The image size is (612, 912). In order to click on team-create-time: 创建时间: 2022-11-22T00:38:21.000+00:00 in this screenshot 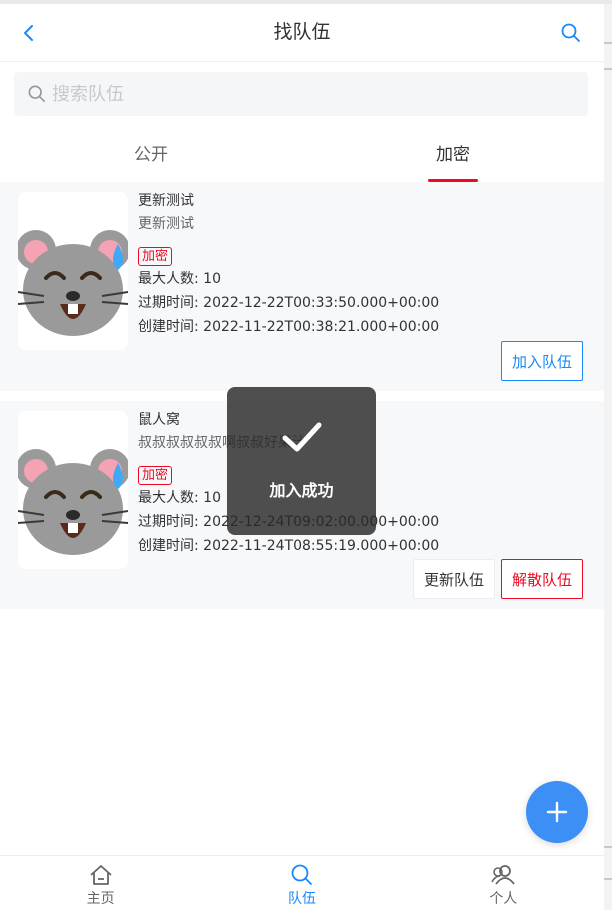, I will do `click(289, 327)`.